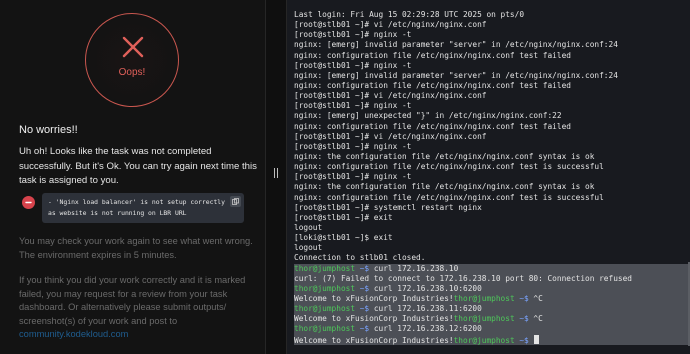 This screenshot has width=690, height=354. Describe the element at coordinates (425, 309) in the screenshot. I see `terminal-text: curl 172.16.238.11:6200` at that location.